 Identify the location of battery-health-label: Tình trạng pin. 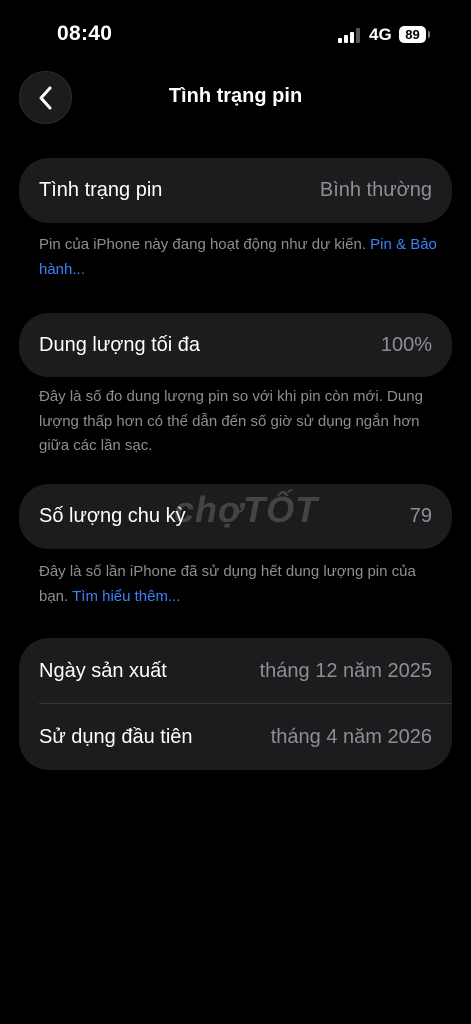
(101, 190).